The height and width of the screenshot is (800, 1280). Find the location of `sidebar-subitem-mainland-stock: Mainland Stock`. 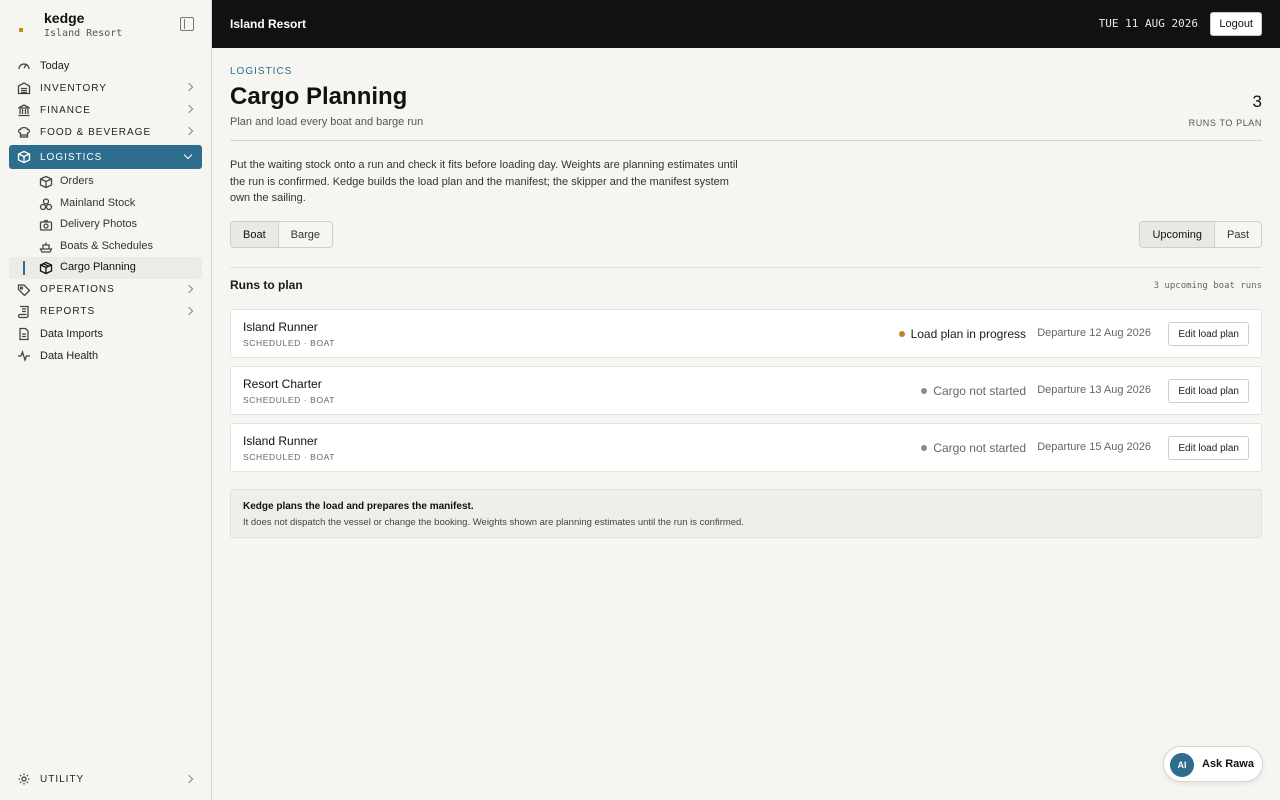

sidebar-subitem-mainland-stock: Mainland Stock is located at coordinates (105, 204).